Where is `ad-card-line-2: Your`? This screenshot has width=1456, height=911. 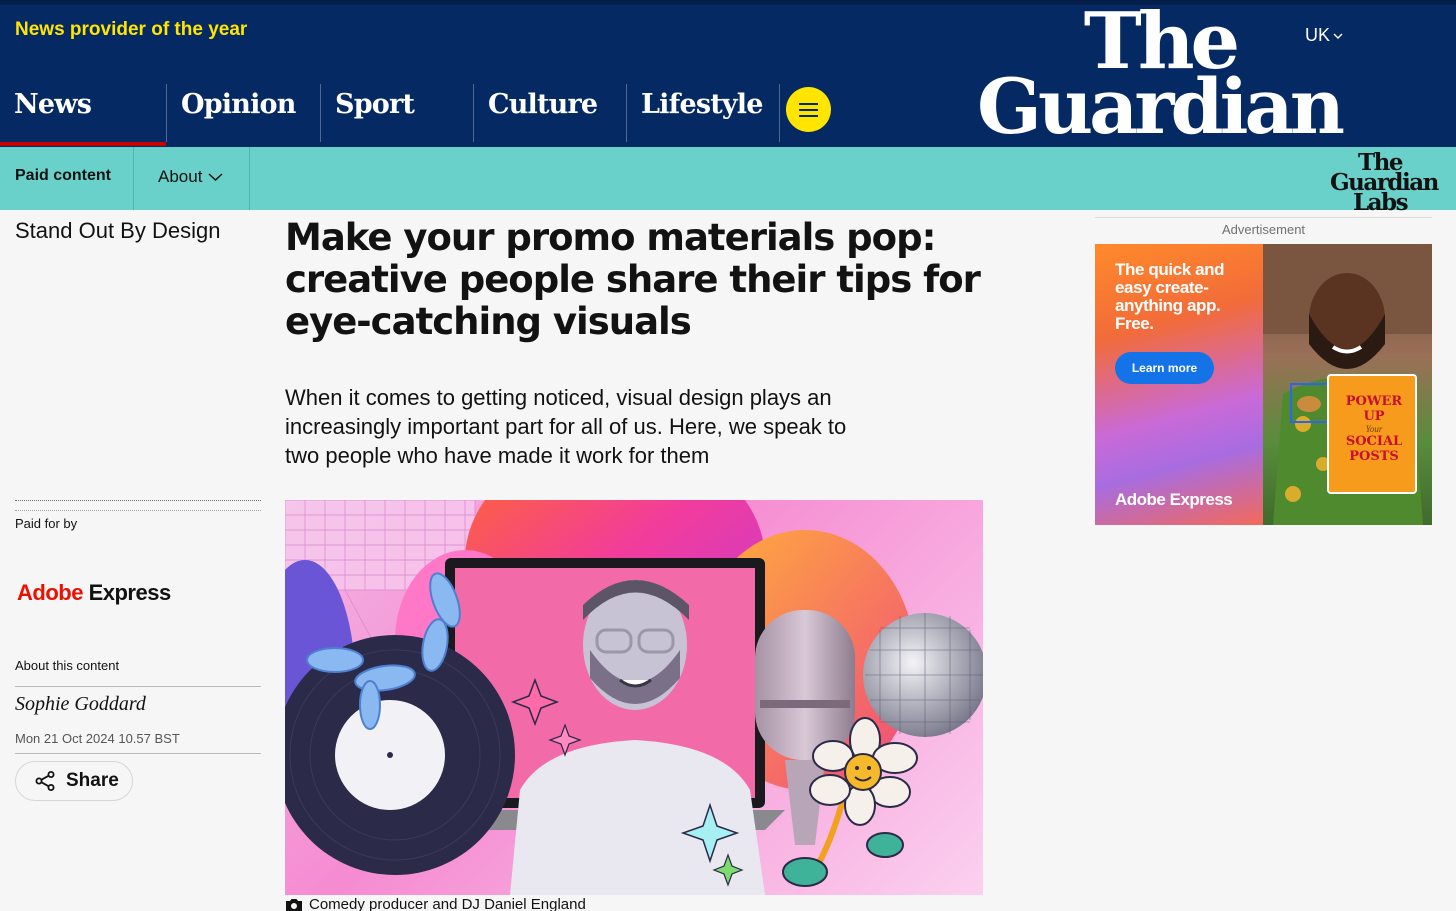 ad-card-line-2: Your is located at coordinates (1374, 429).